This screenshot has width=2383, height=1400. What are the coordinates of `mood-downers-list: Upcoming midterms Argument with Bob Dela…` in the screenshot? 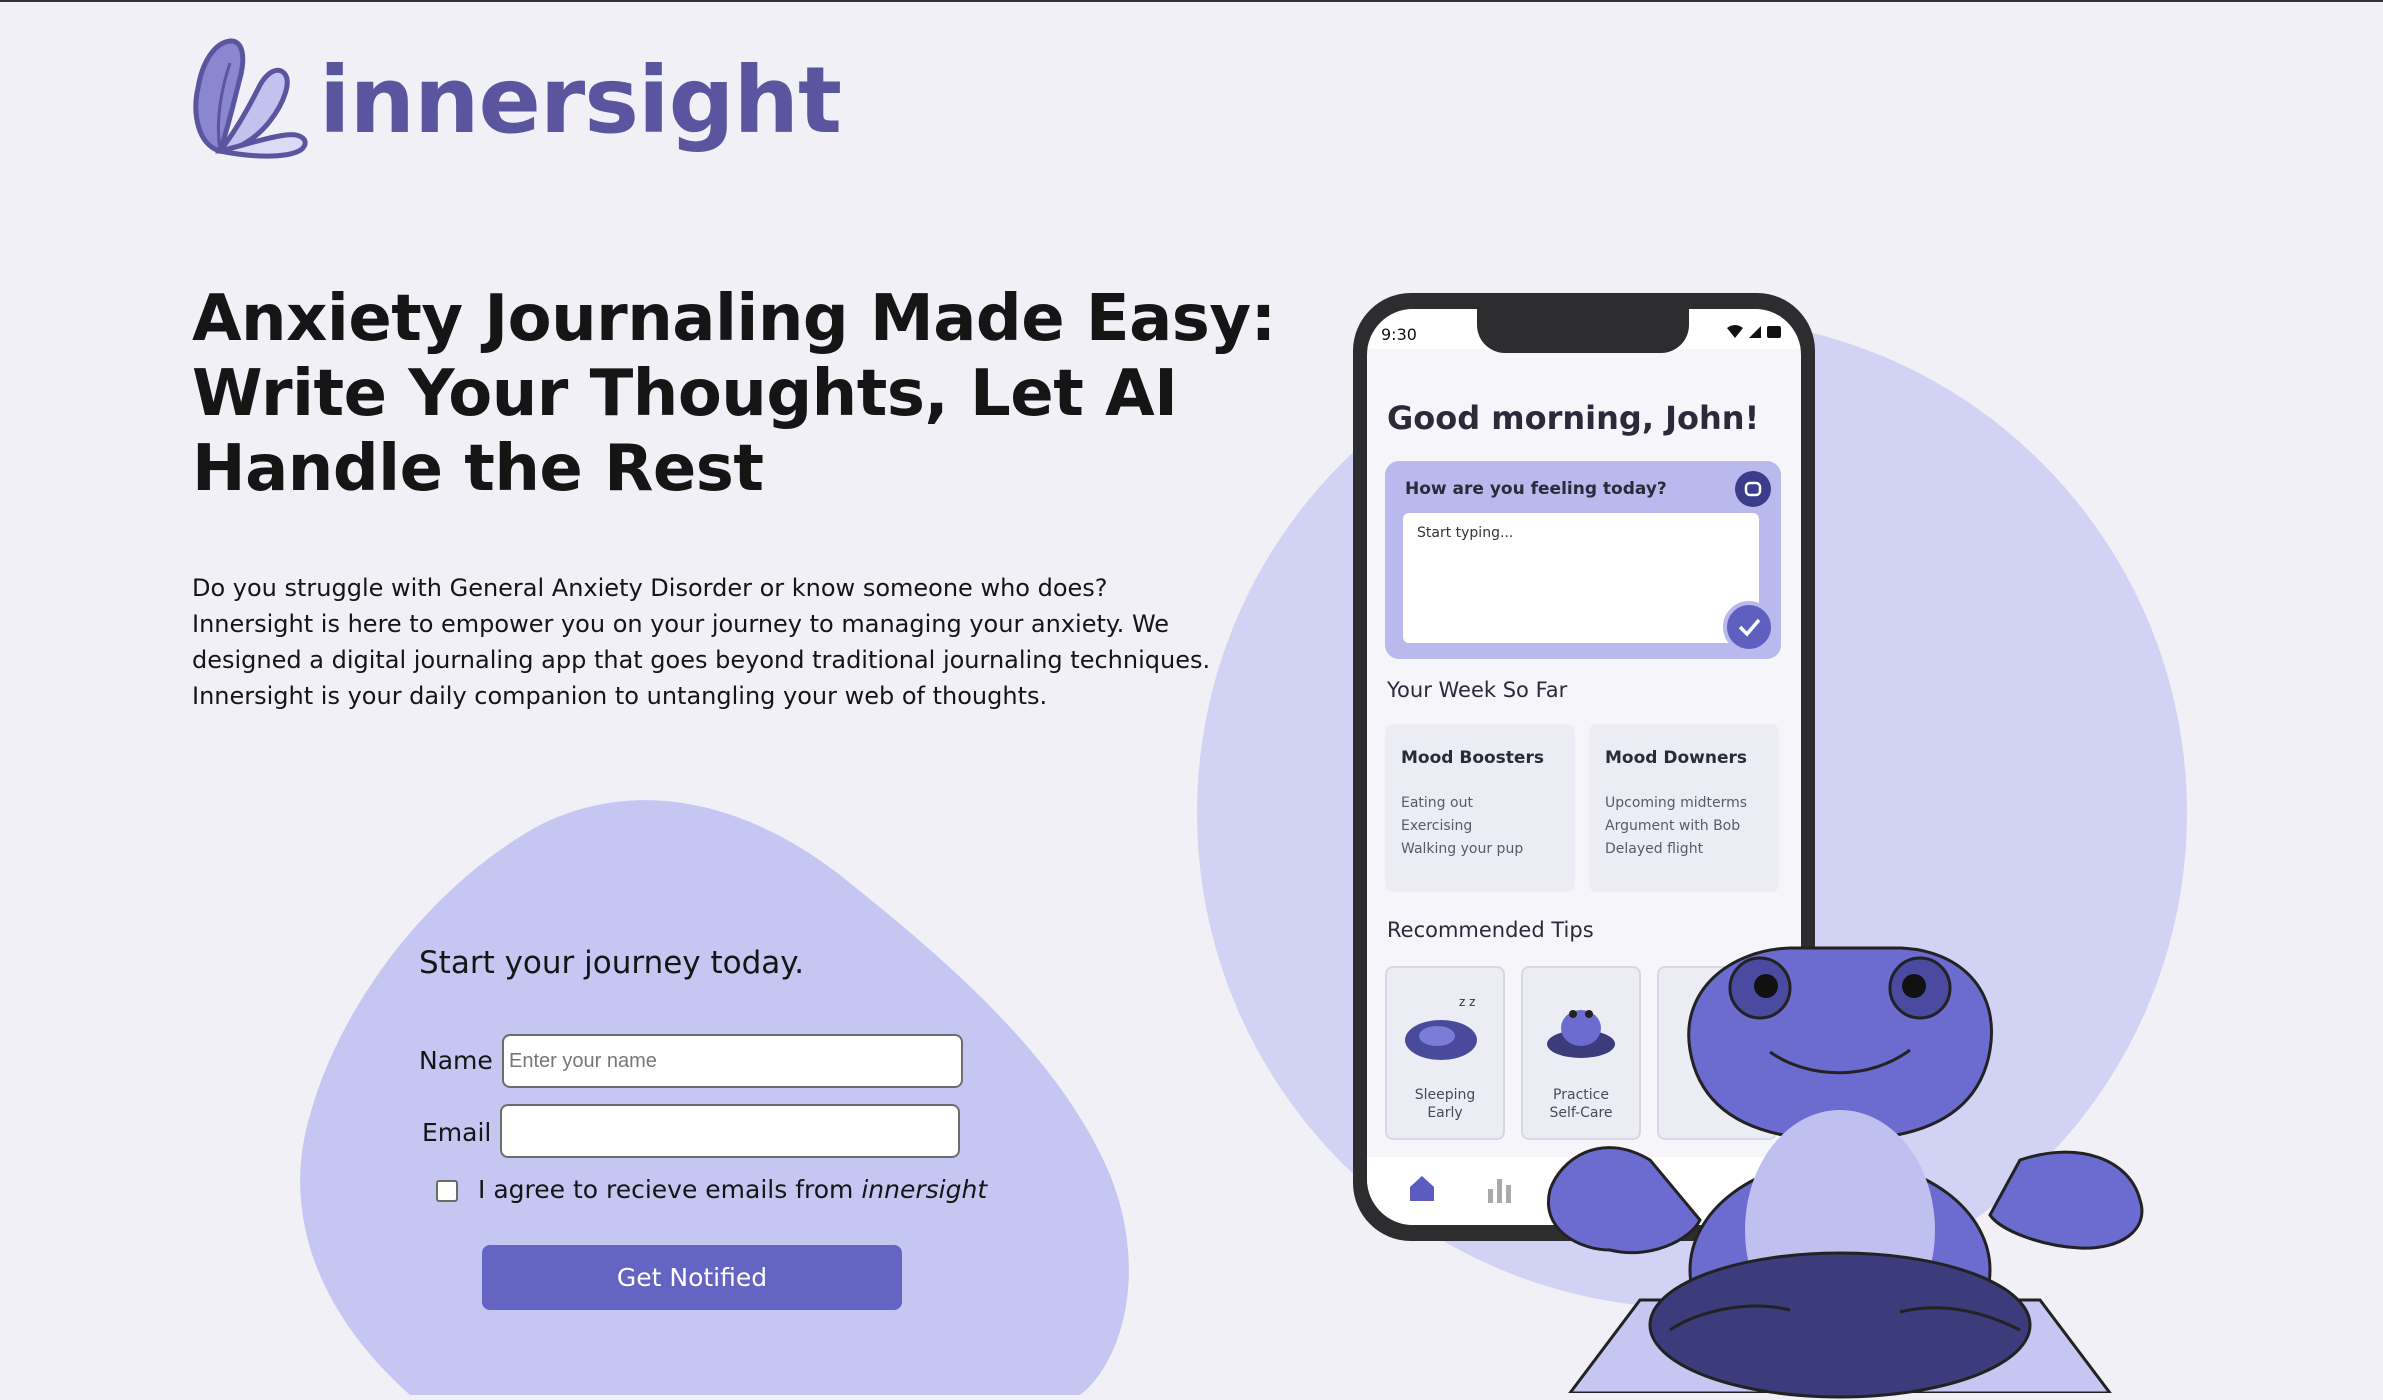 It's located at (1676, 826).